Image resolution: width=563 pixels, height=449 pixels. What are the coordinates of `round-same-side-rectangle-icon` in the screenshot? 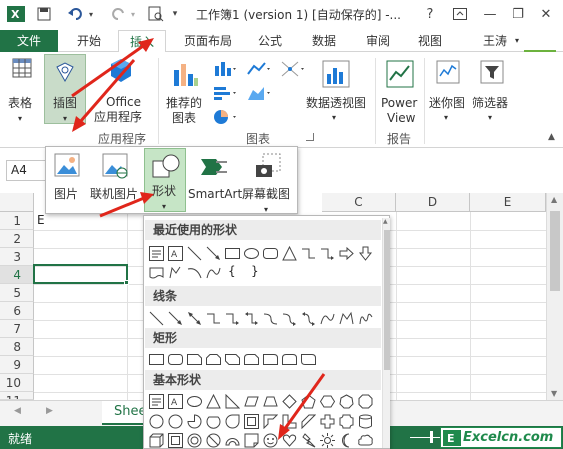 It's located at (289, 359).